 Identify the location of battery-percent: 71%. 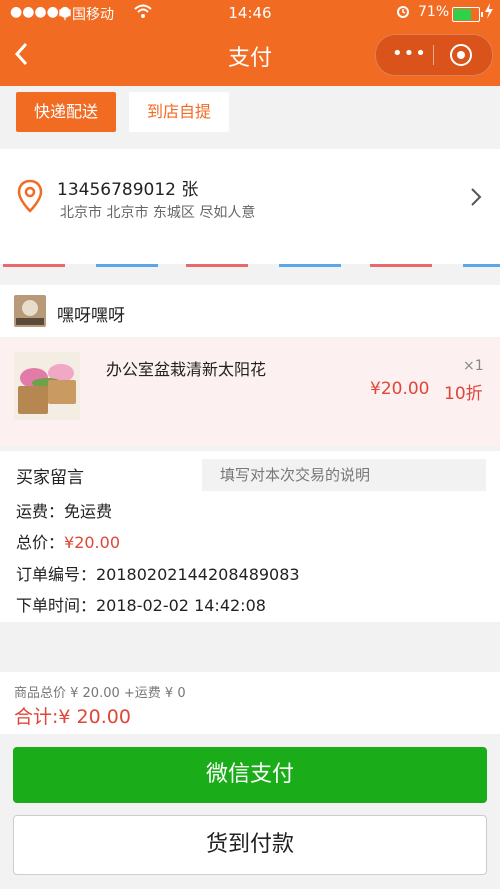
(434, 12).